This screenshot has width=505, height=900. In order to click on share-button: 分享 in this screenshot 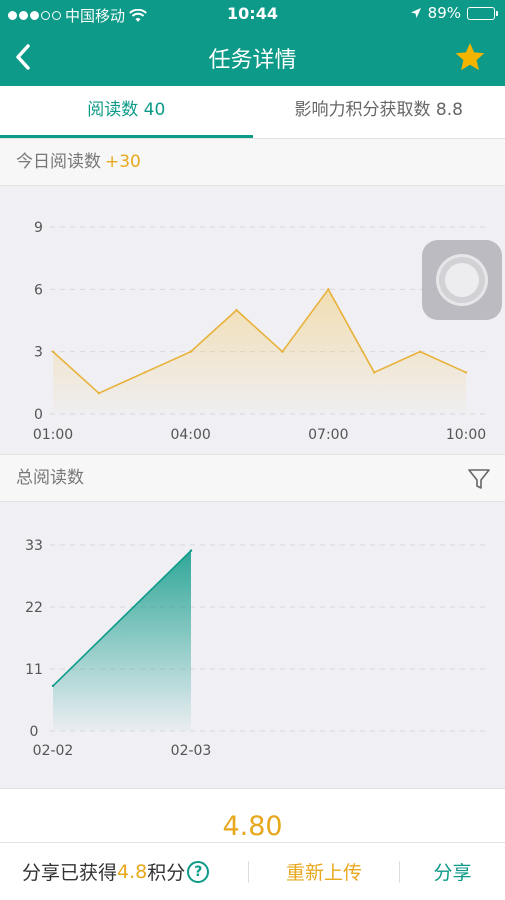, I will do `click(452, 871)`.